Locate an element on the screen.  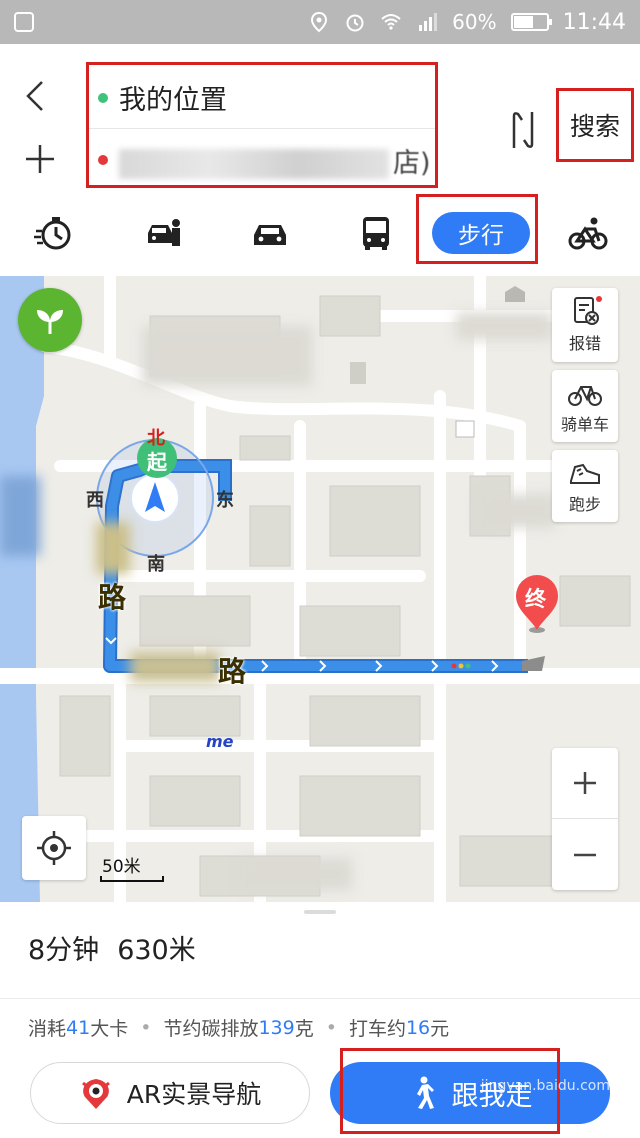
ar-navigation-label: AR实景导航 is located at coordinates (194, 1094).